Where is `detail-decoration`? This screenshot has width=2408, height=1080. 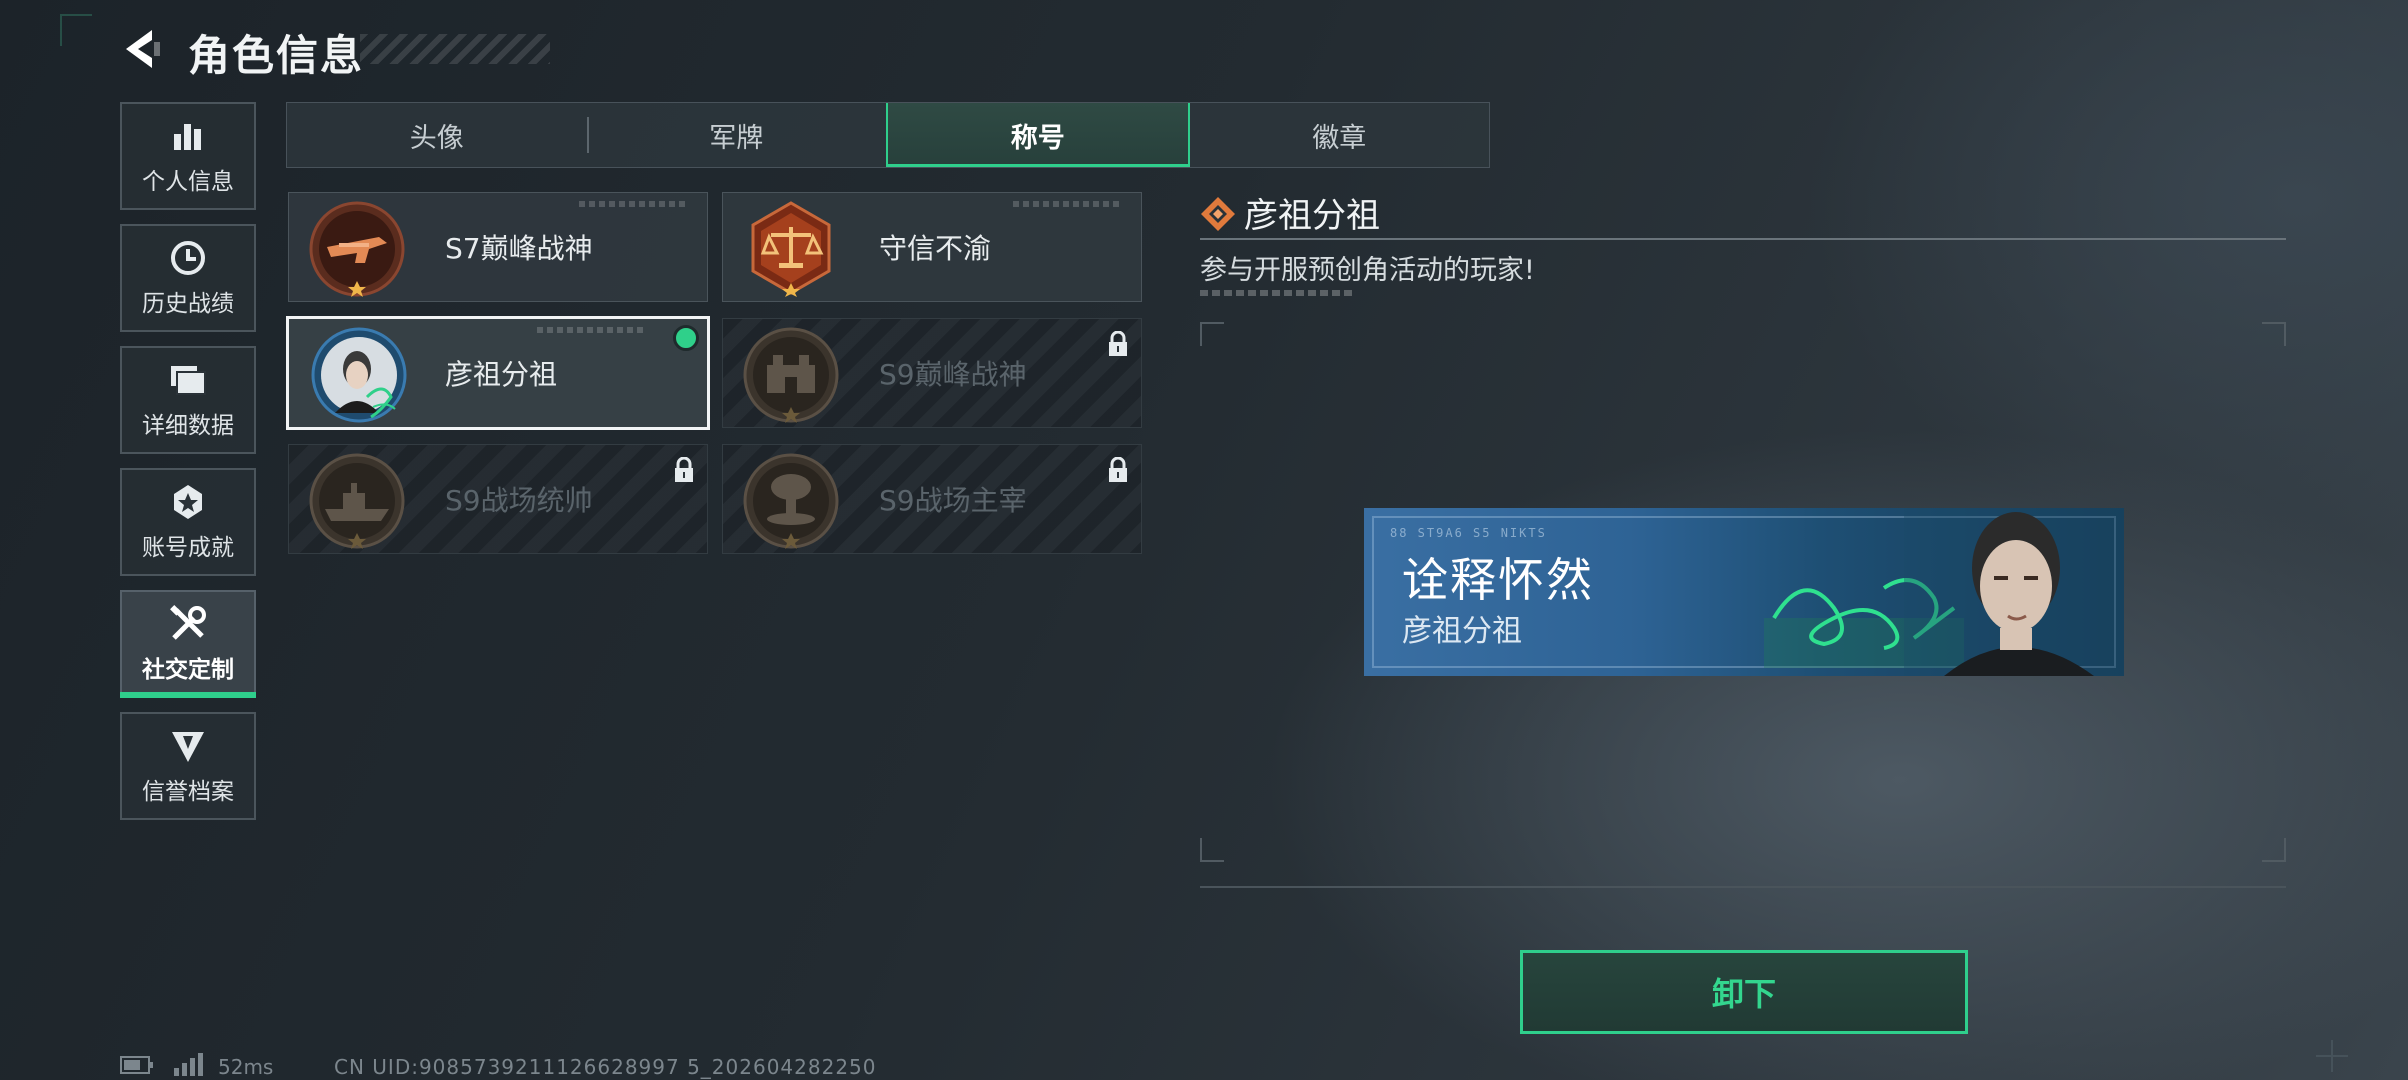
detail-decoration is located at coordinates (1276, 293).